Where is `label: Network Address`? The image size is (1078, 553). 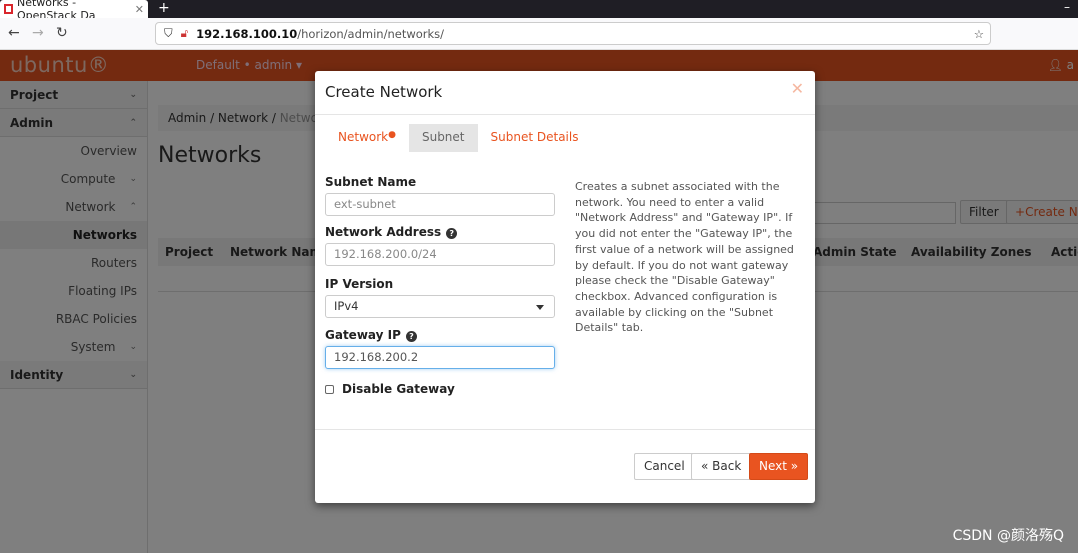 label: Network Address is located at coordinates (383, 232).